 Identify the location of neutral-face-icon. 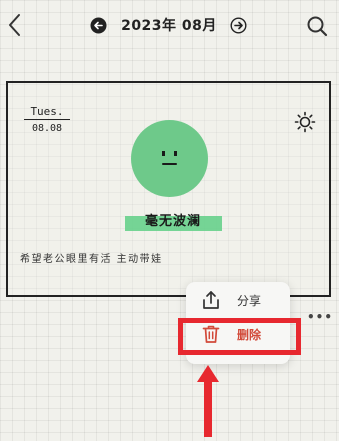
(169, 158).